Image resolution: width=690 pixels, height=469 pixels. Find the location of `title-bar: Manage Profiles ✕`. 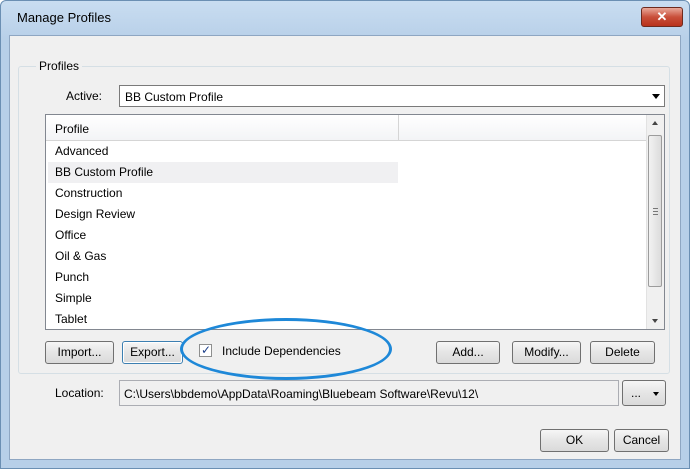

title-bar: Manage Profiles ✕ is located at coordinates (345, 18).